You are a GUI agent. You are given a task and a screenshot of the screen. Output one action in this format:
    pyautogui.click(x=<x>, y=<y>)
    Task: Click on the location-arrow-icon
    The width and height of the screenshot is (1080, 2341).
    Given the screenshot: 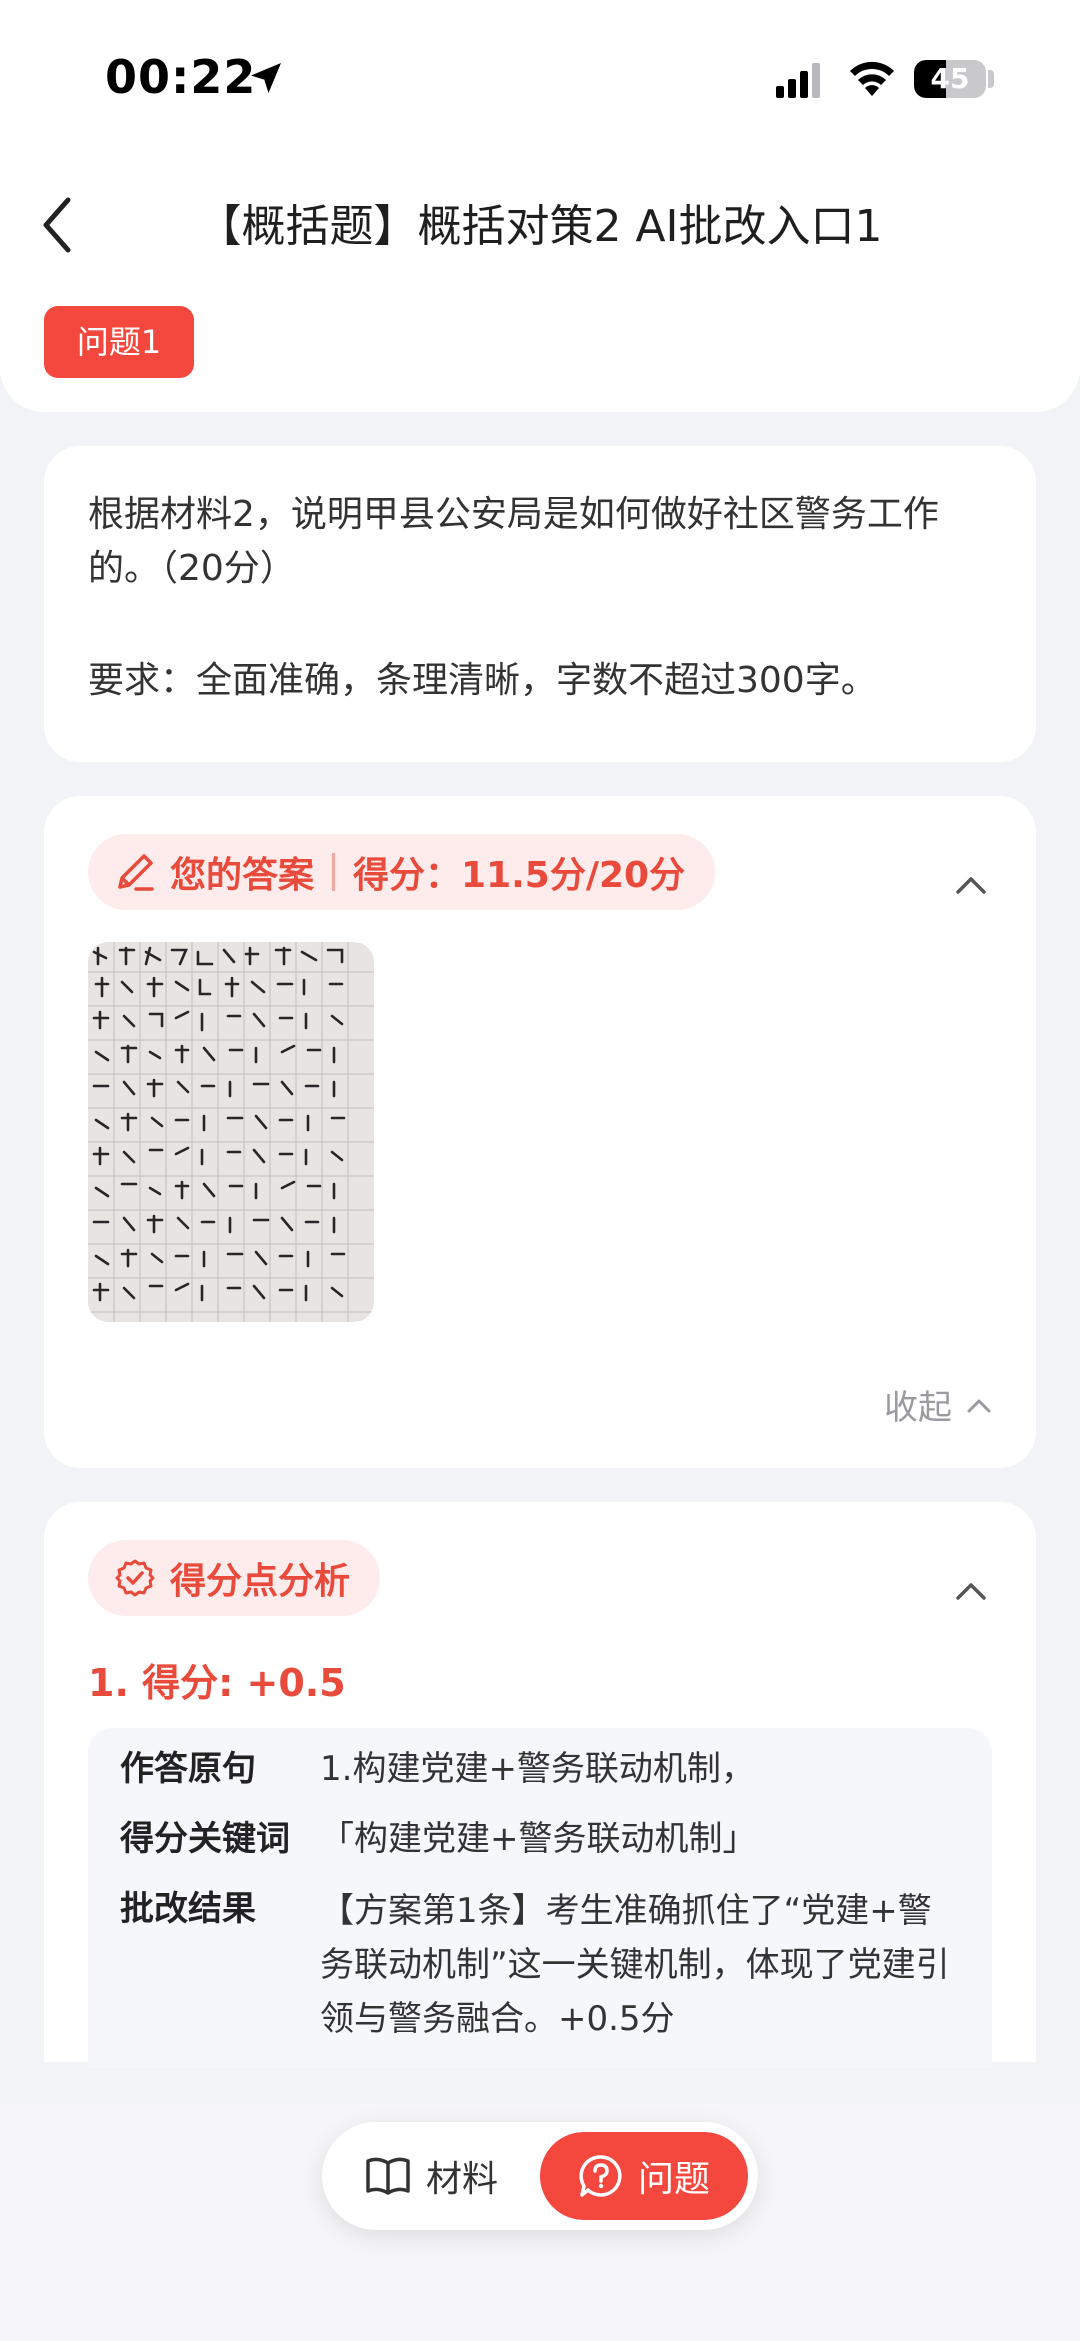 What is the action you would take?
    pyautogui.click(x=266, y=78)
    